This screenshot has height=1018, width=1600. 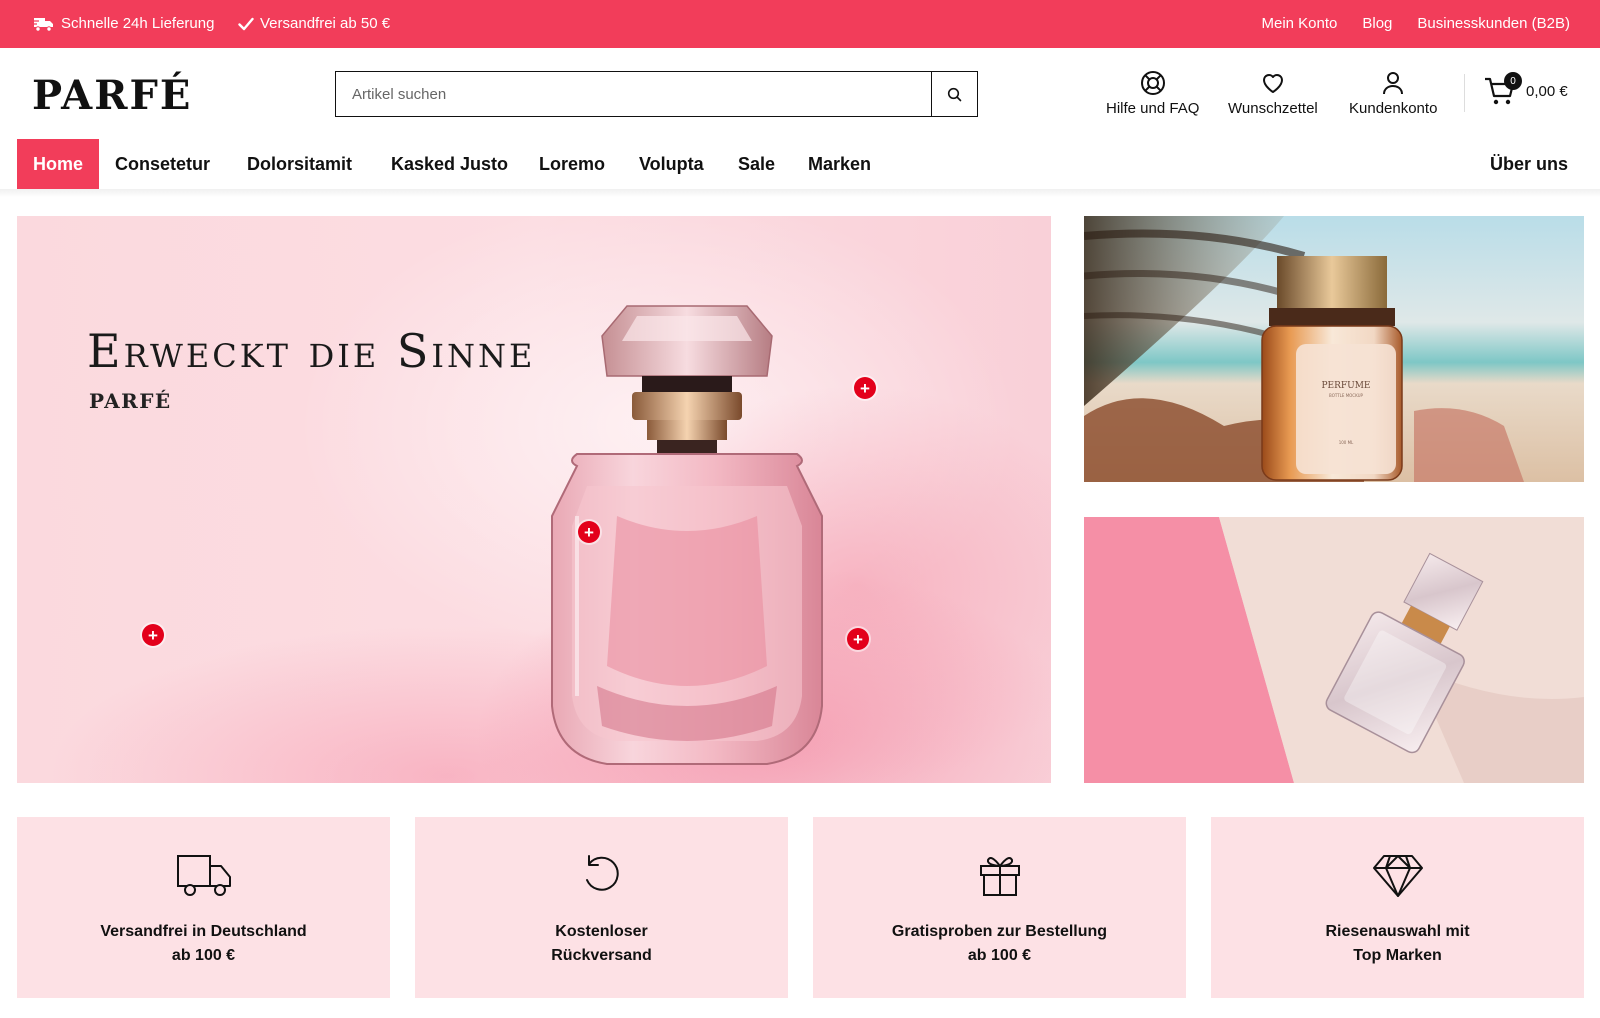 I want to click on bottle-volume: 100 ML, so click(x=1346, y=442).